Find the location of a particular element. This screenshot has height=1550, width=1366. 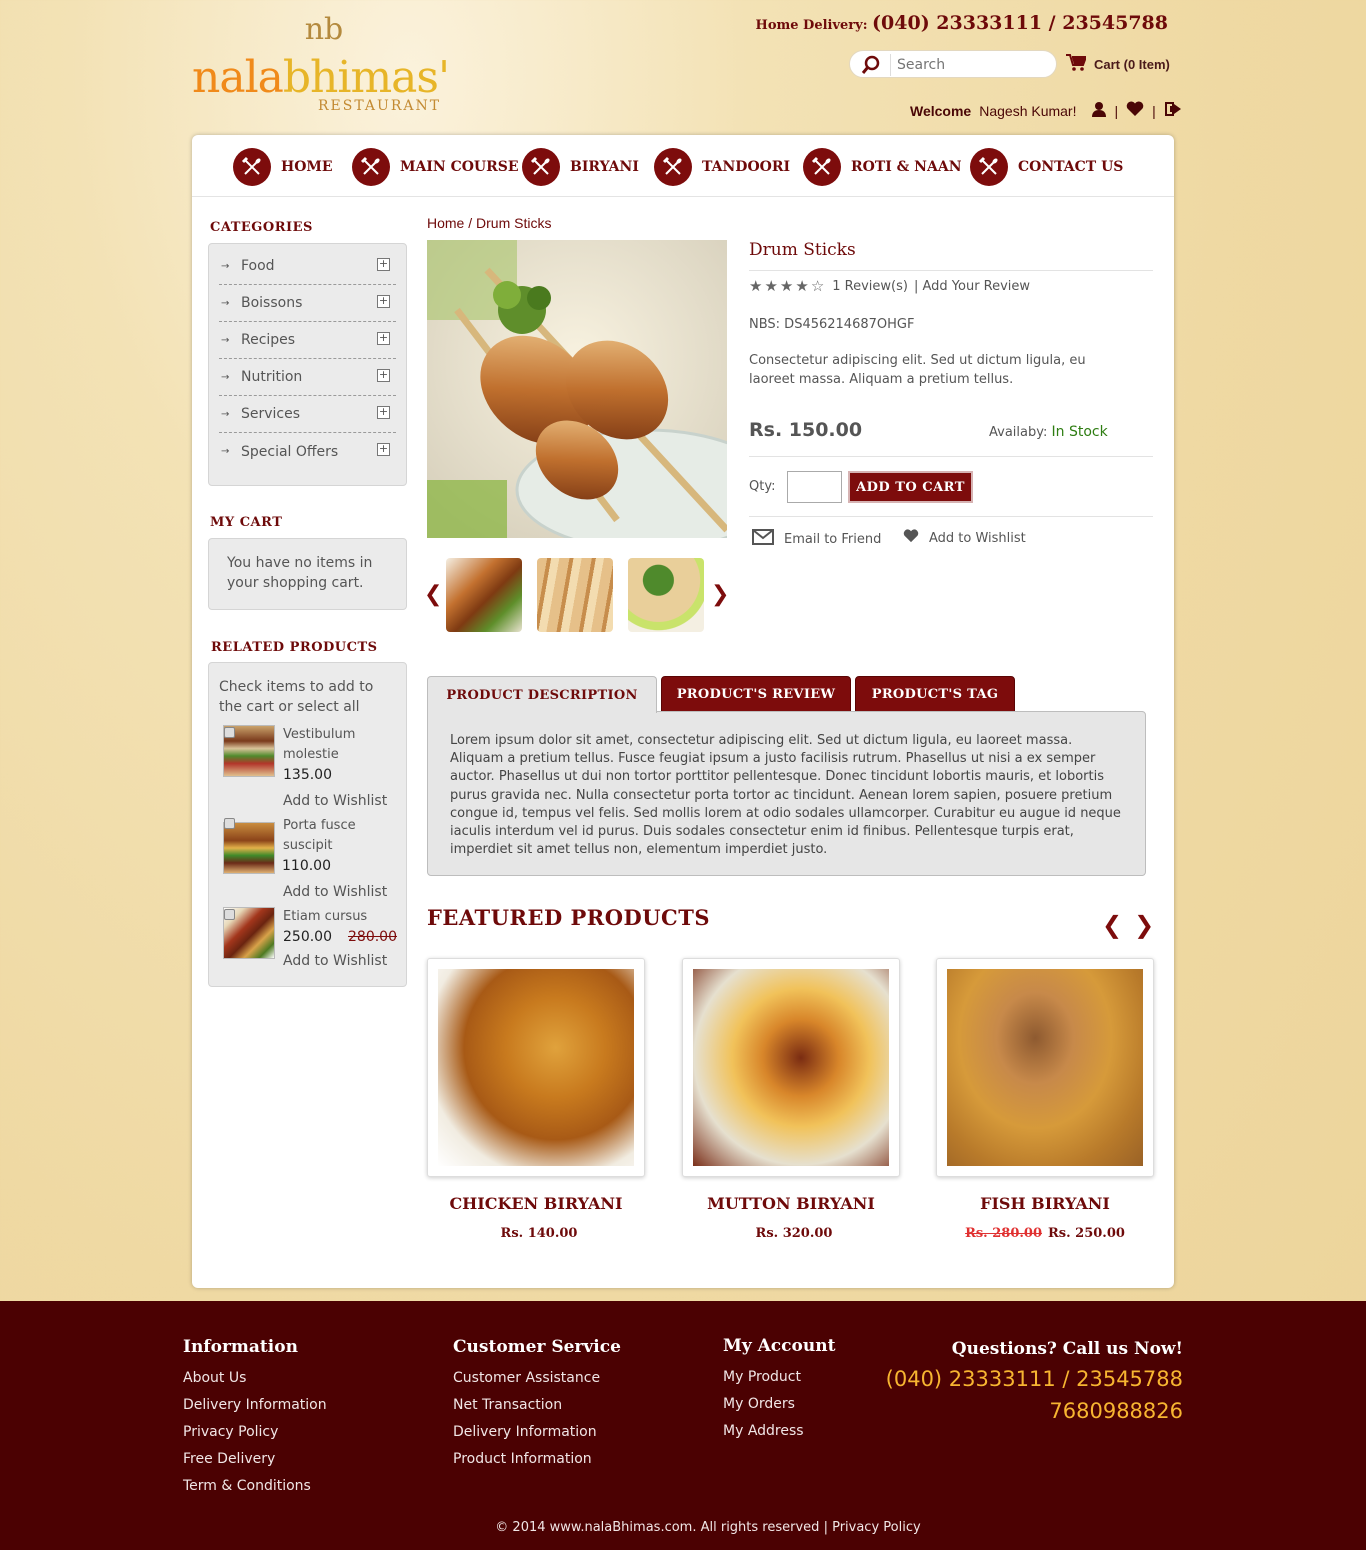

user-icon is located at coordinates (1099, 110).